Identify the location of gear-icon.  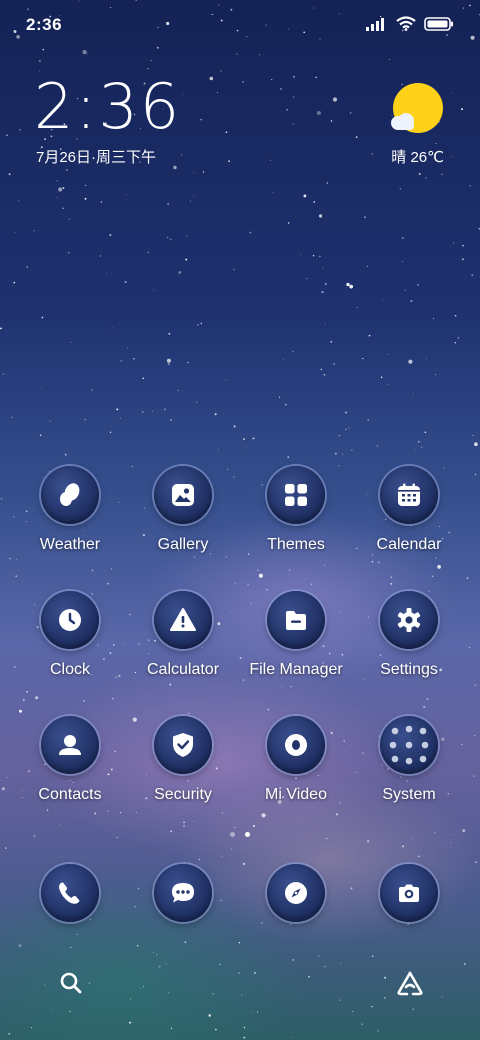
(409, 620).